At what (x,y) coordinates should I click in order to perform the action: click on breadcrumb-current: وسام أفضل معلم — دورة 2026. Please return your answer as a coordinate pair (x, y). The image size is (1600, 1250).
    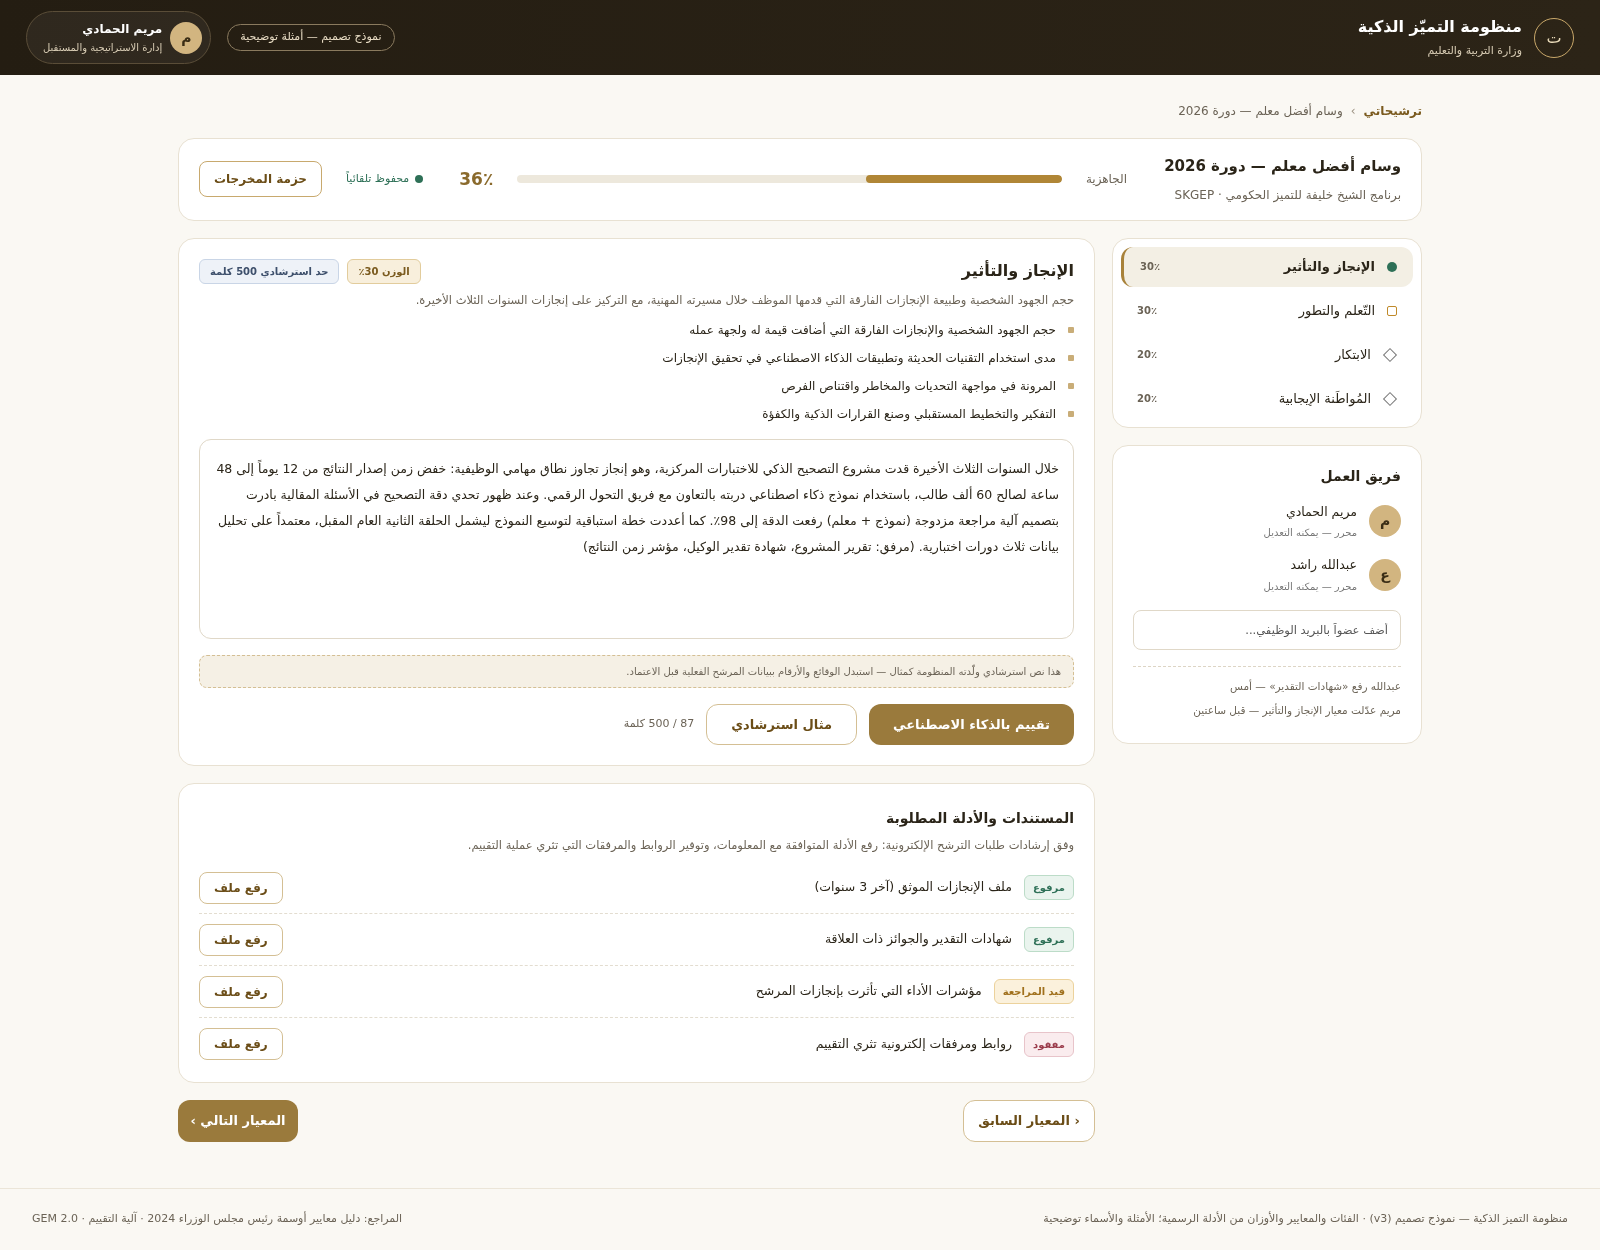
    Looking at the image, I should click on (1260, 111).